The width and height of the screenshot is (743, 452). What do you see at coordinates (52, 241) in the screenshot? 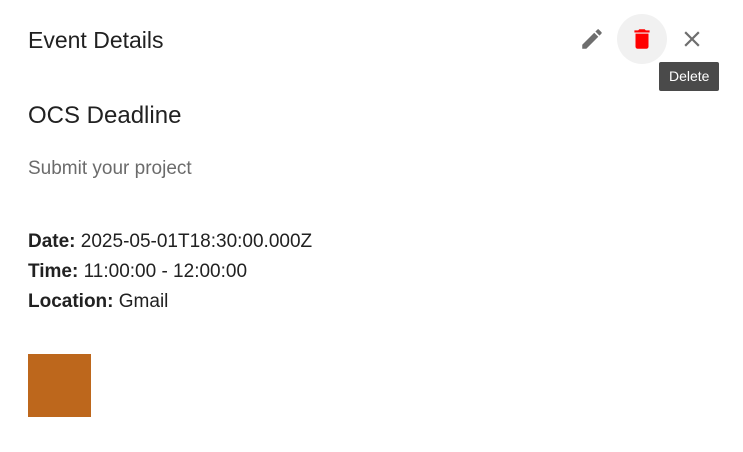
I see `date-label: Date:` at bounding box center [52, 241].